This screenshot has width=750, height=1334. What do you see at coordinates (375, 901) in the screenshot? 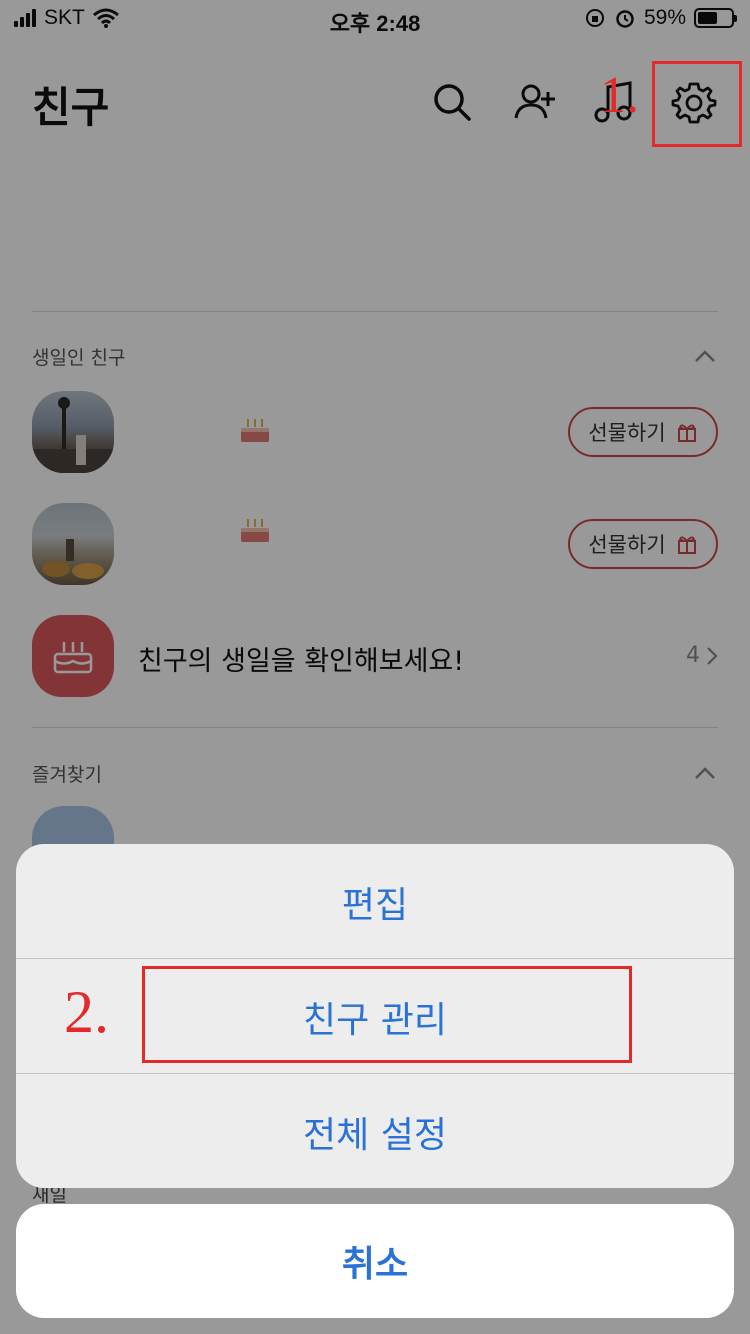
I see `edit-option: 편집` at bounding box center [375, 901].